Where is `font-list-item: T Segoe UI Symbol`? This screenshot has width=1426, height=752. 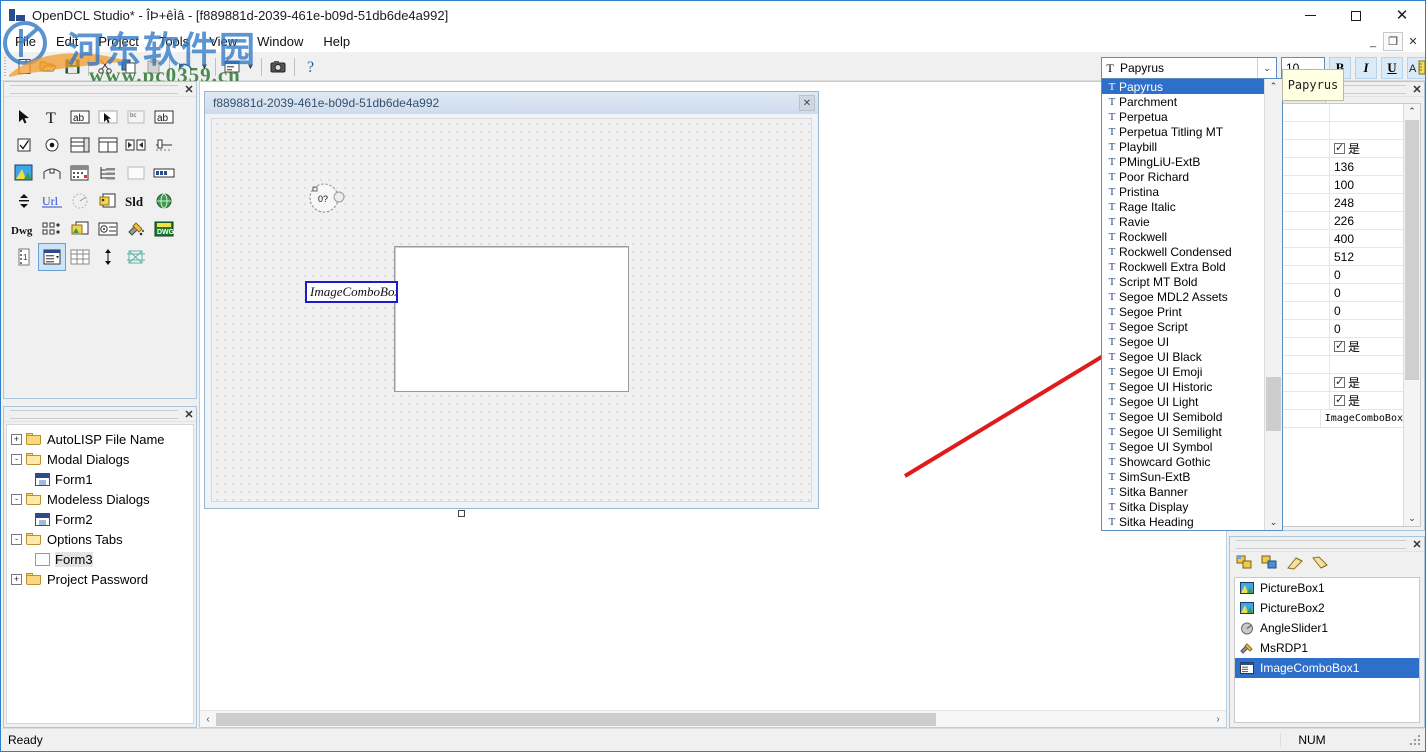 font-list-item: T Segoe UI Symbol is located at coordinates (1183, 446).